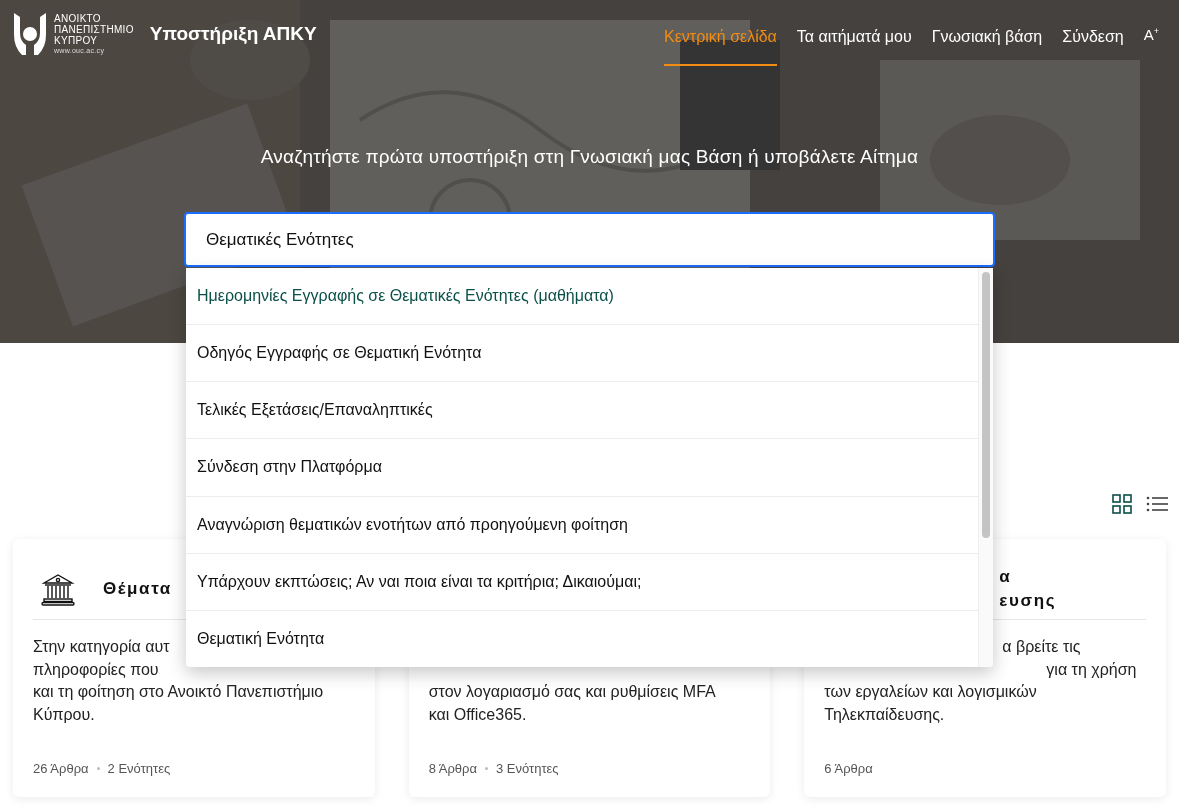  What do you see at coordinates (1093, 36) in the screenshot?
I see `nav-link: Σύνδεση` at bounding box center [1093, 36].